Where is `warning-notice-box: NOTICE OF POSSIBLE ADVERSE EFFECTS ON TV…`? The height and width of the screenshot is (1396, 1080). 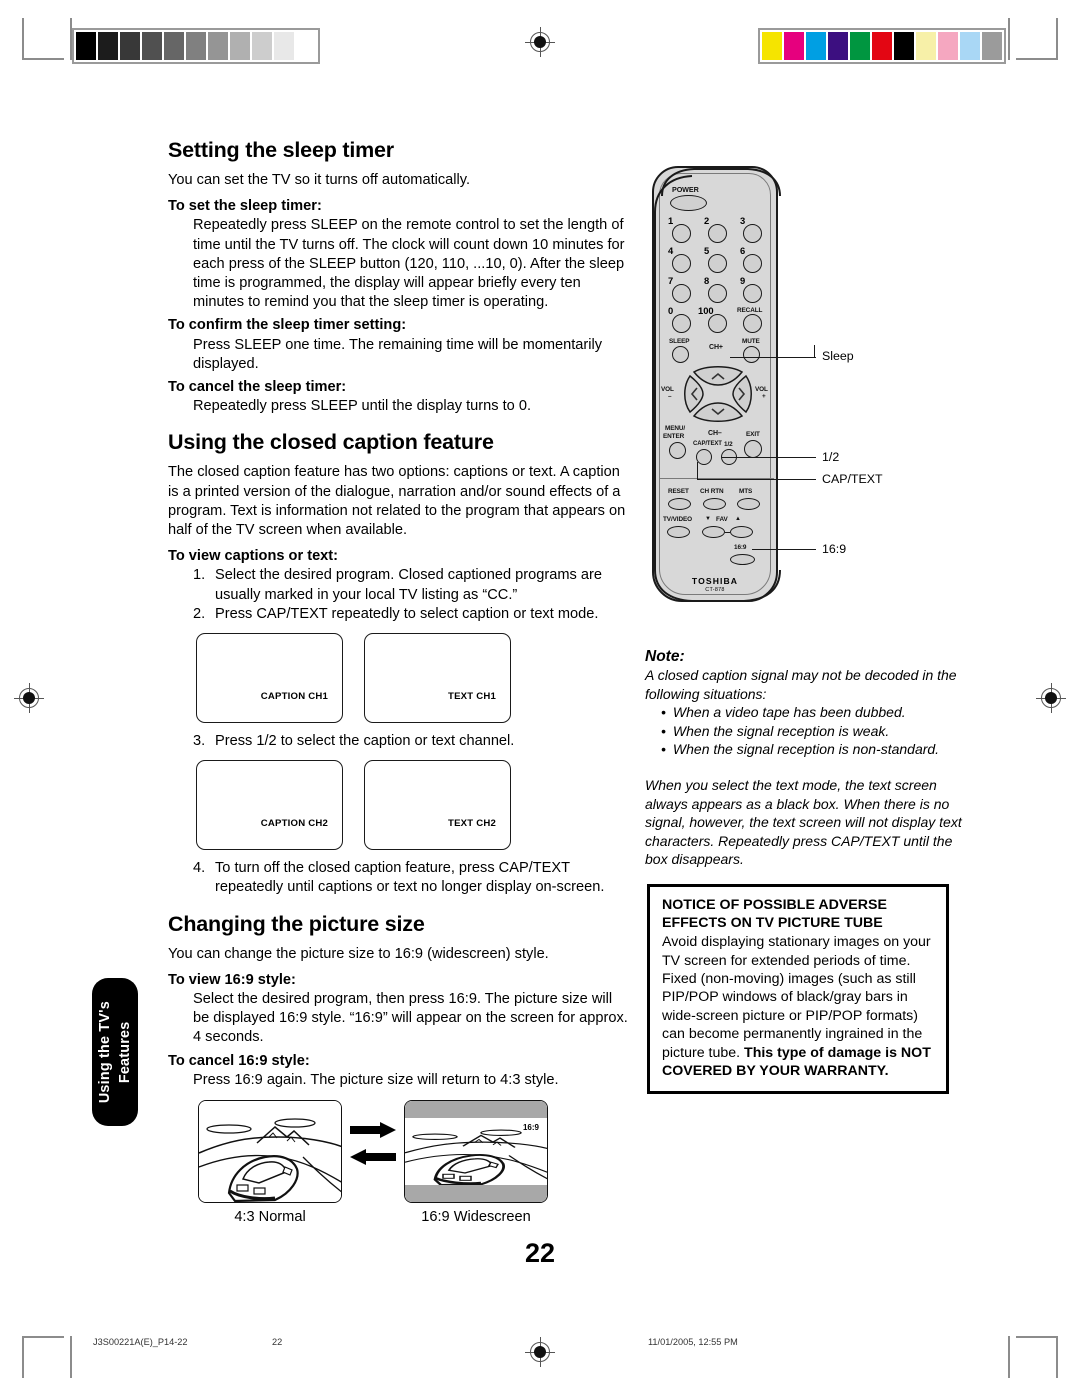
warning-notice-box: NOTICE OF POSSIBLE ADVERSE EFFECTS ON TV… is located at coordinates (798, 989).